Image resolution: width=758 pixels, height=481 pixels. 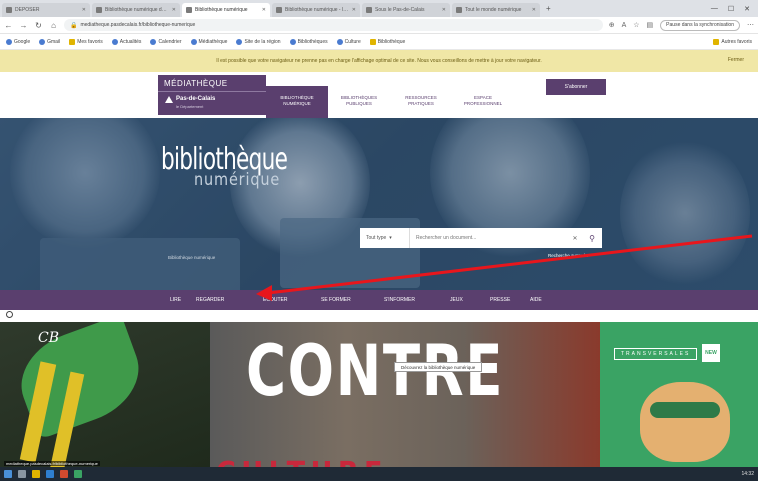 I want to click on search-bar: Tout type ▾ ✕ ⚲, so click(x=481, y=238).